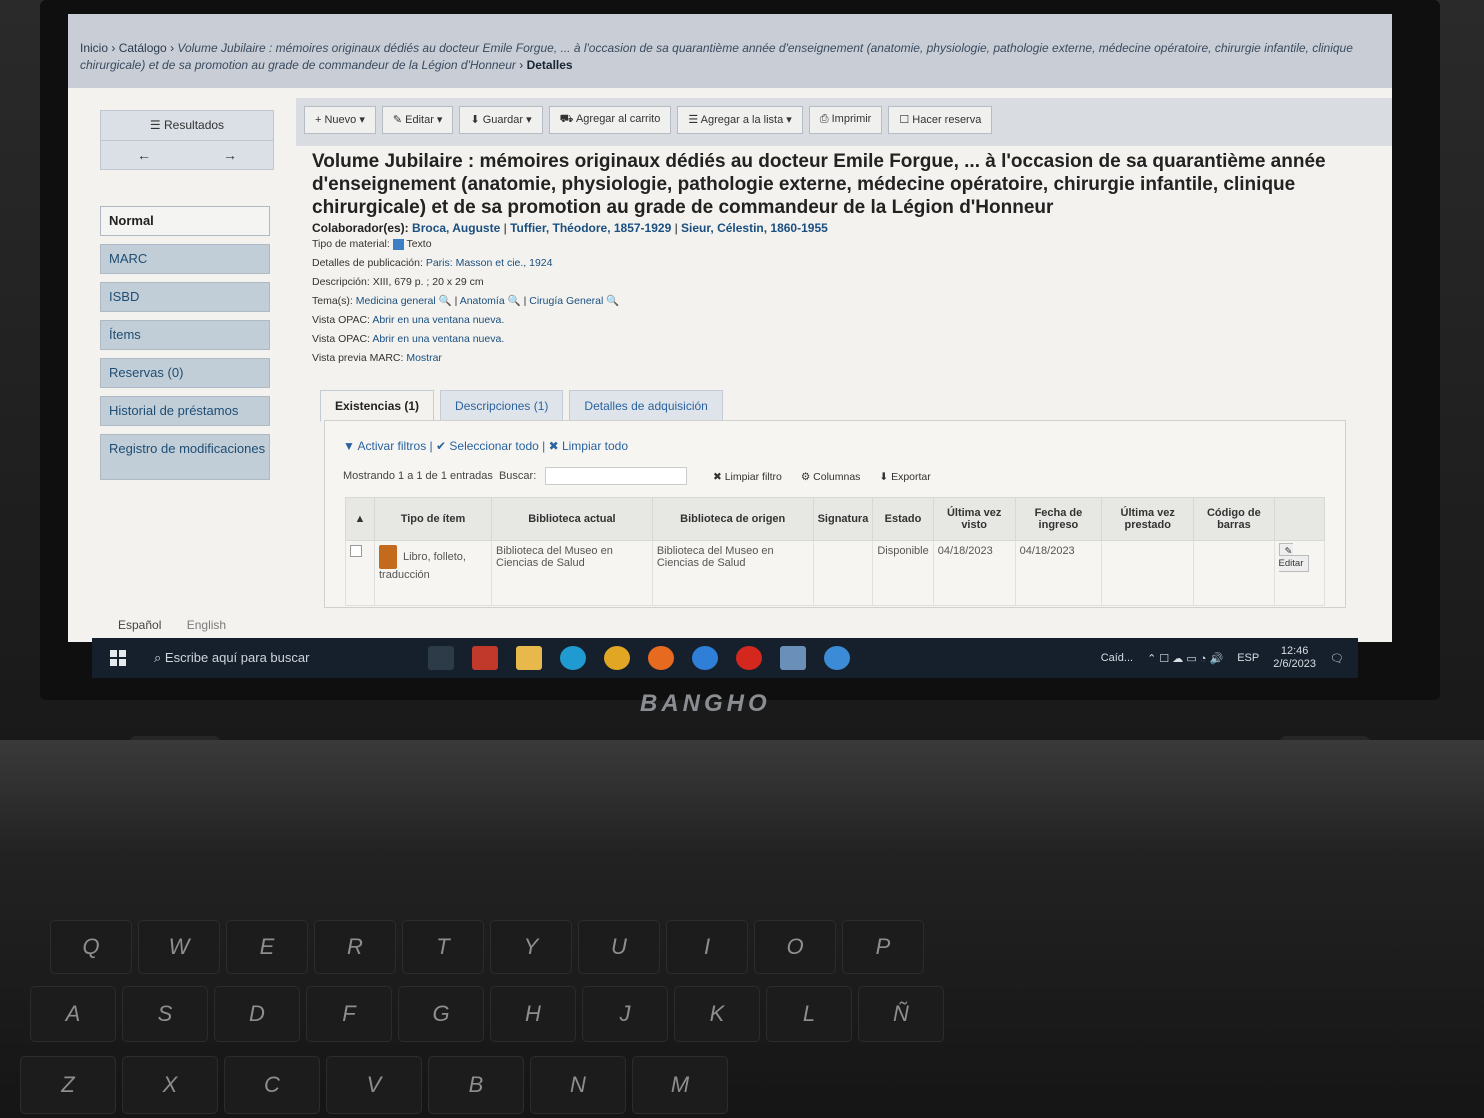 The image size is (1484, 1118). I want to click on lang-en: English, so click(206, 625).